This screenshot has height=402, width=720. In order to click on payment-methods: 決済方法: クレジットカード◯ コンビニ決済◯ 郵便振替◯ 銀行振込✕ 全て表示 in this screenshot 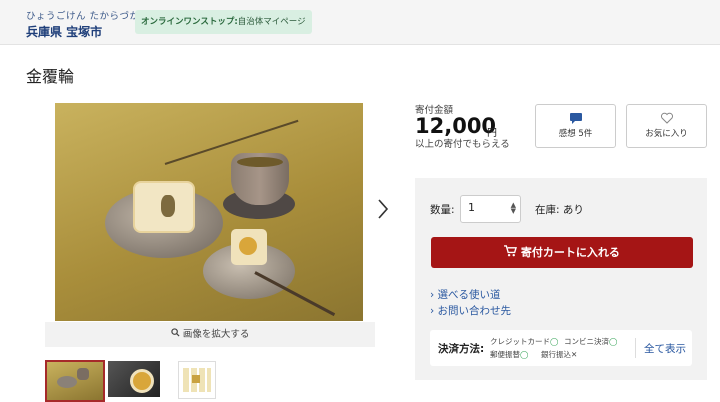, I will do `click(561, 348)`.